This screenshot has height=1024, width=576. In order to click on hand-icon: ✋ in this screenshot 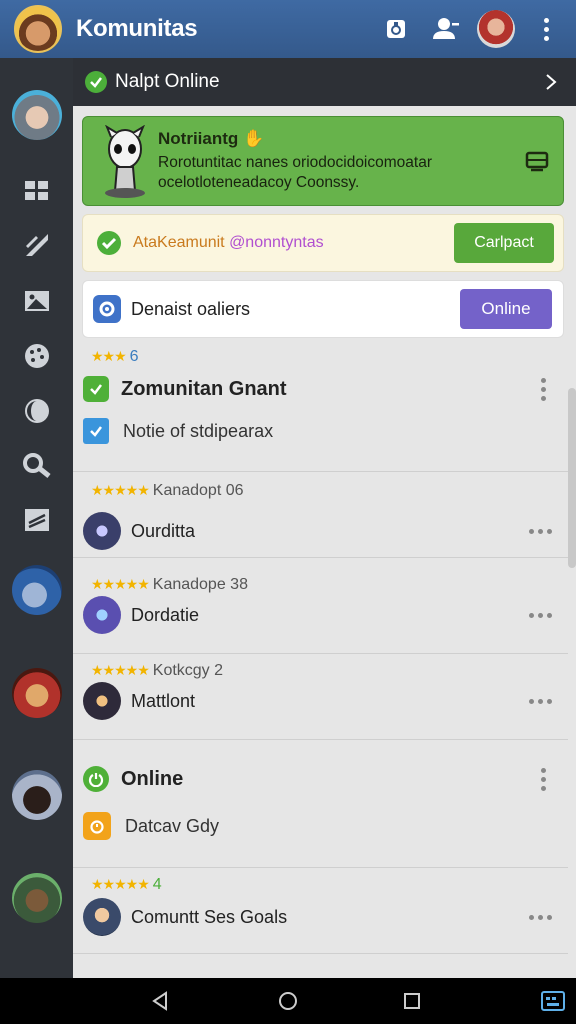, I will do `click(254, 138)`.